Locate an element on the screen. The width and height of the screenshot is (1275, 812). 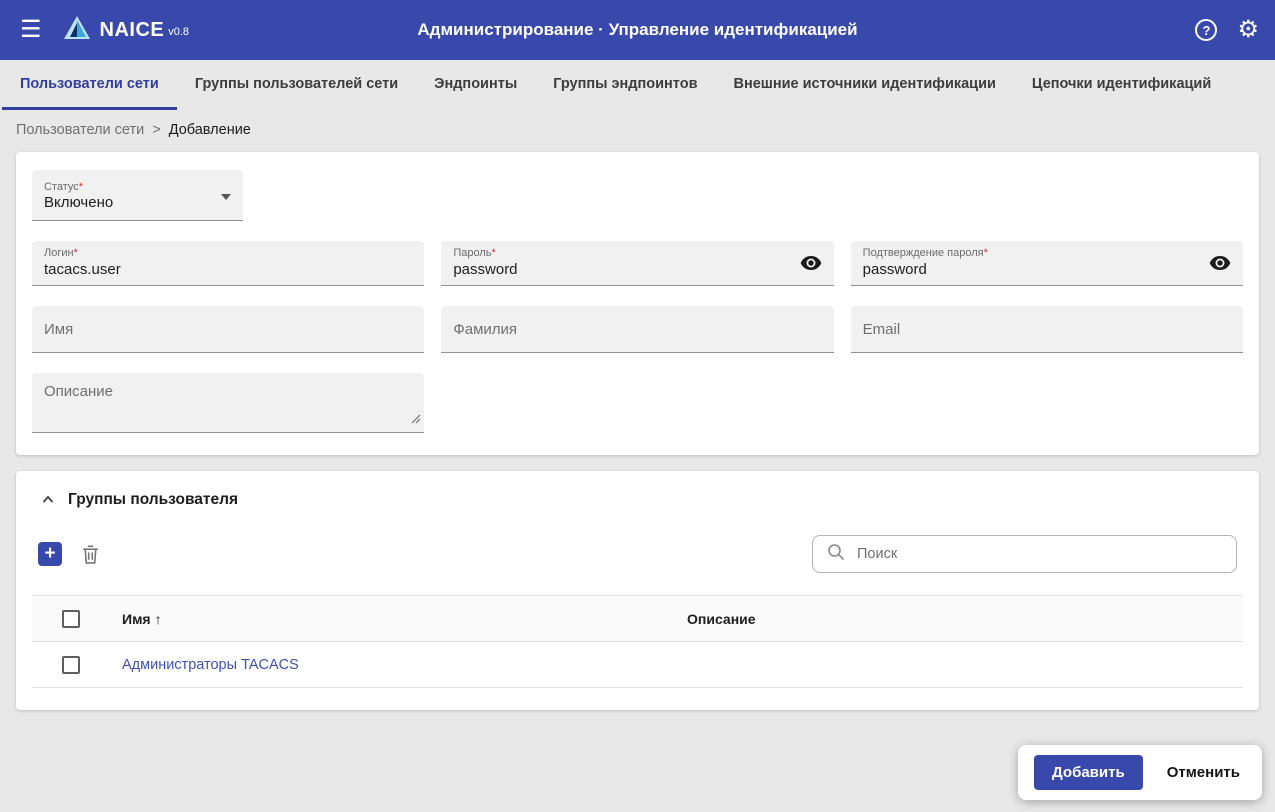
select-all-checkbox is located at coordinates (71, 618).